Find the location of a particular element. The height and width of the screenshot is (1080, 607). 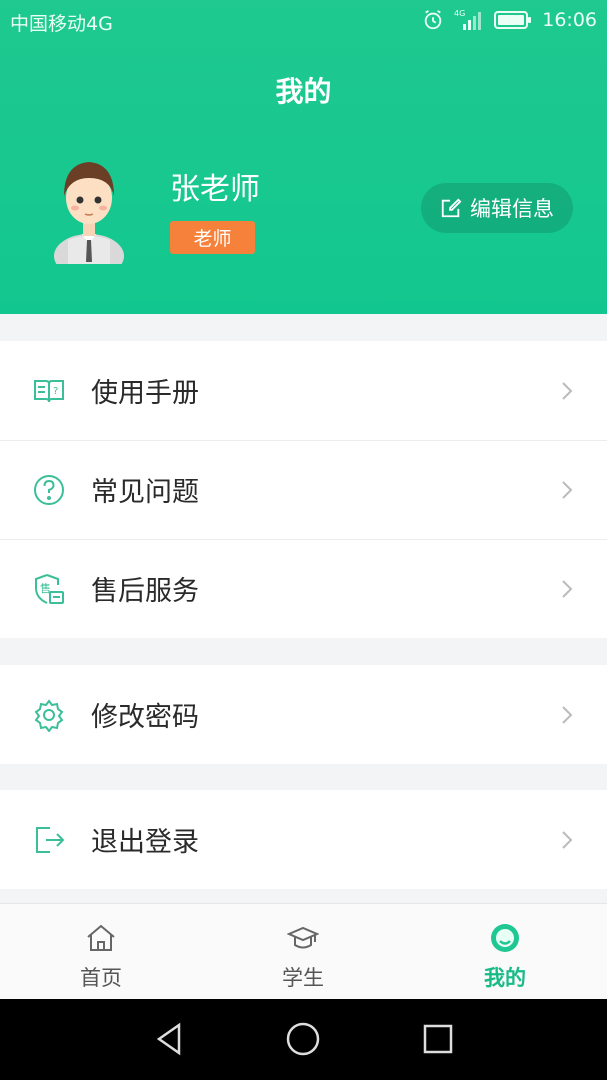

recents-square-icon is located at coordinates (438, 1039).